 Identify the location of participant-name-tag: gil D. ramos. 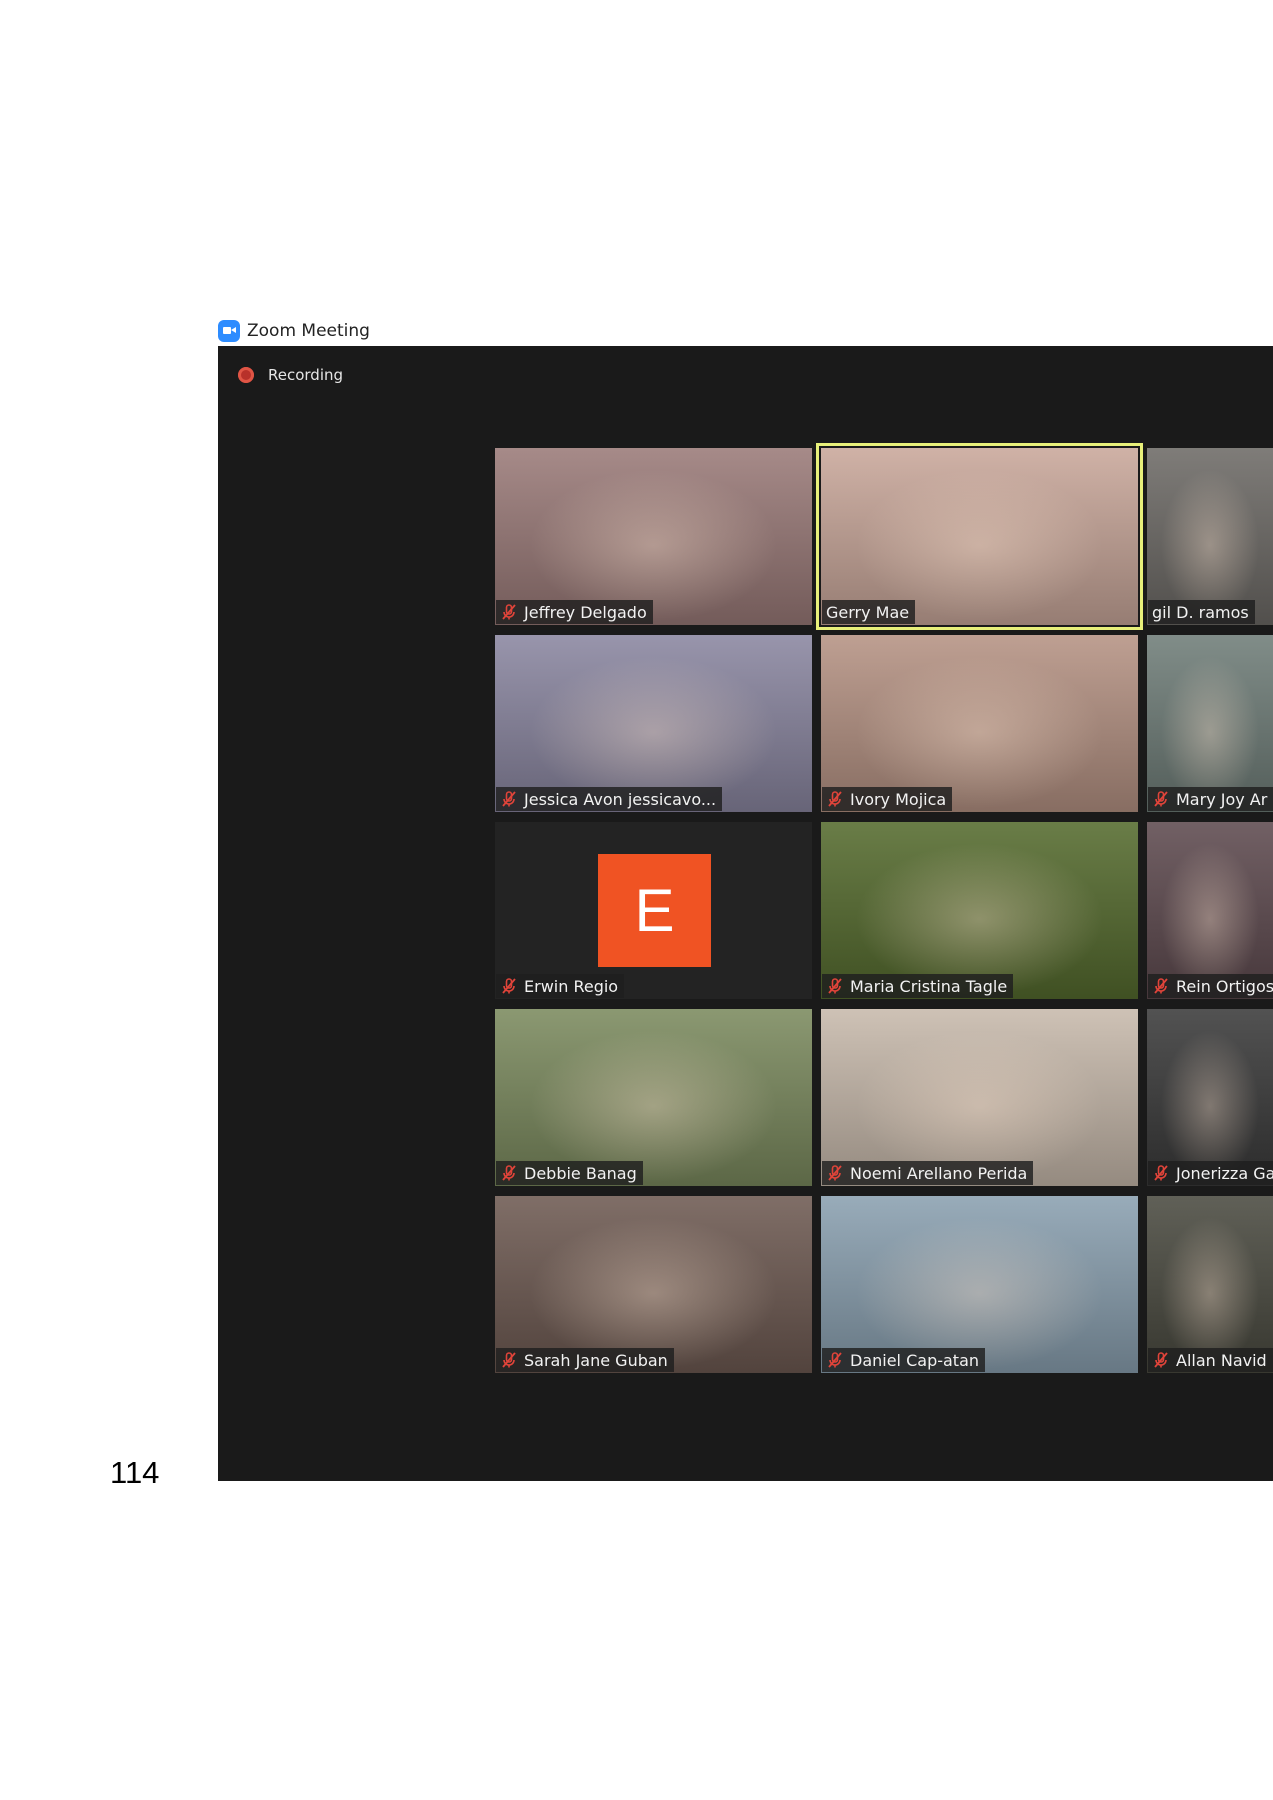
(1201, 612).